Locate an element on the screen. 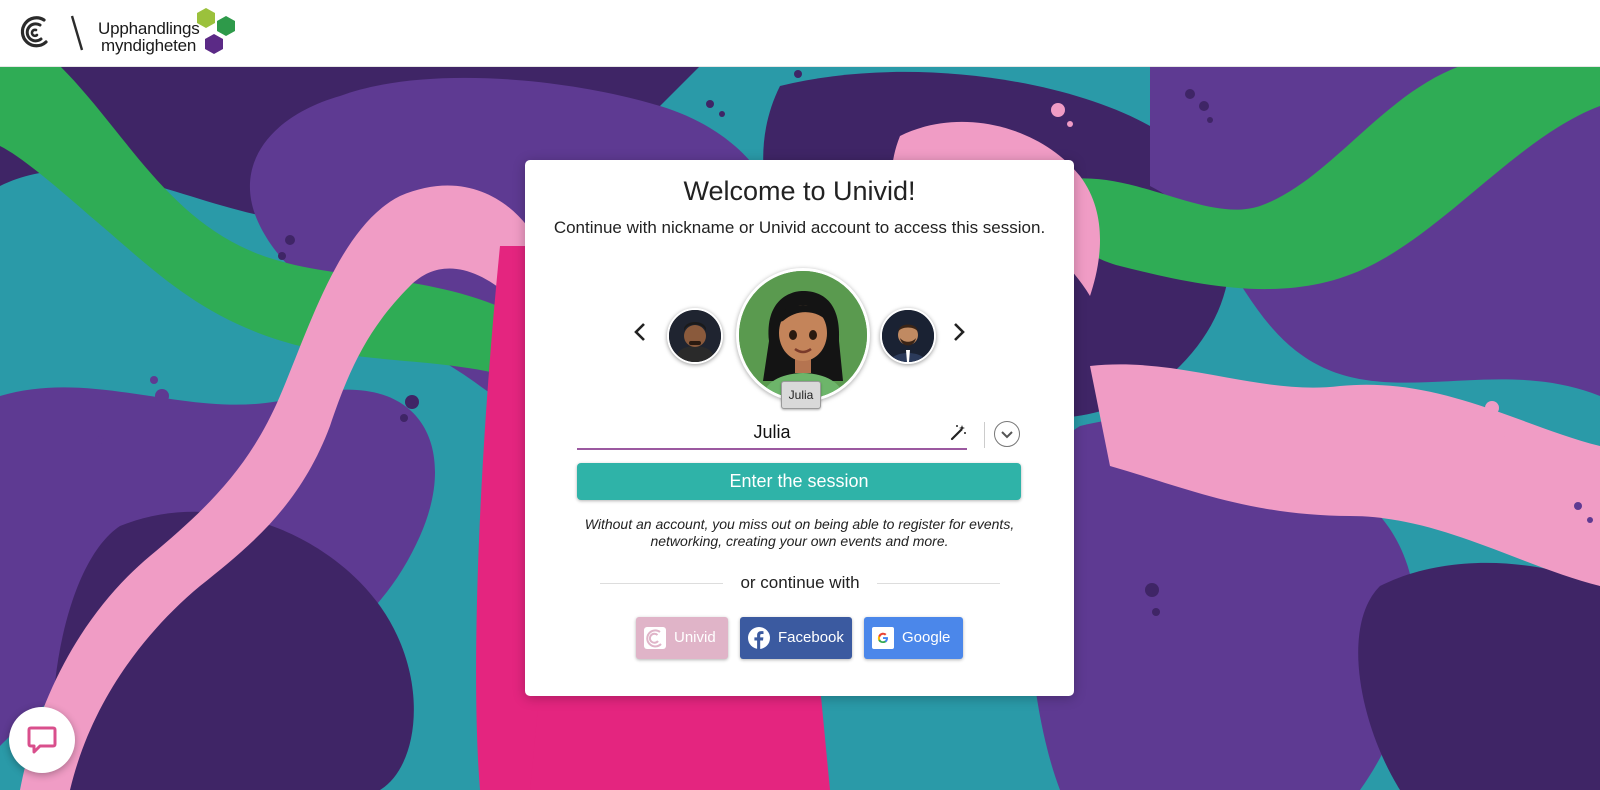  expand-options-button is located at coordinates (1007, 434).